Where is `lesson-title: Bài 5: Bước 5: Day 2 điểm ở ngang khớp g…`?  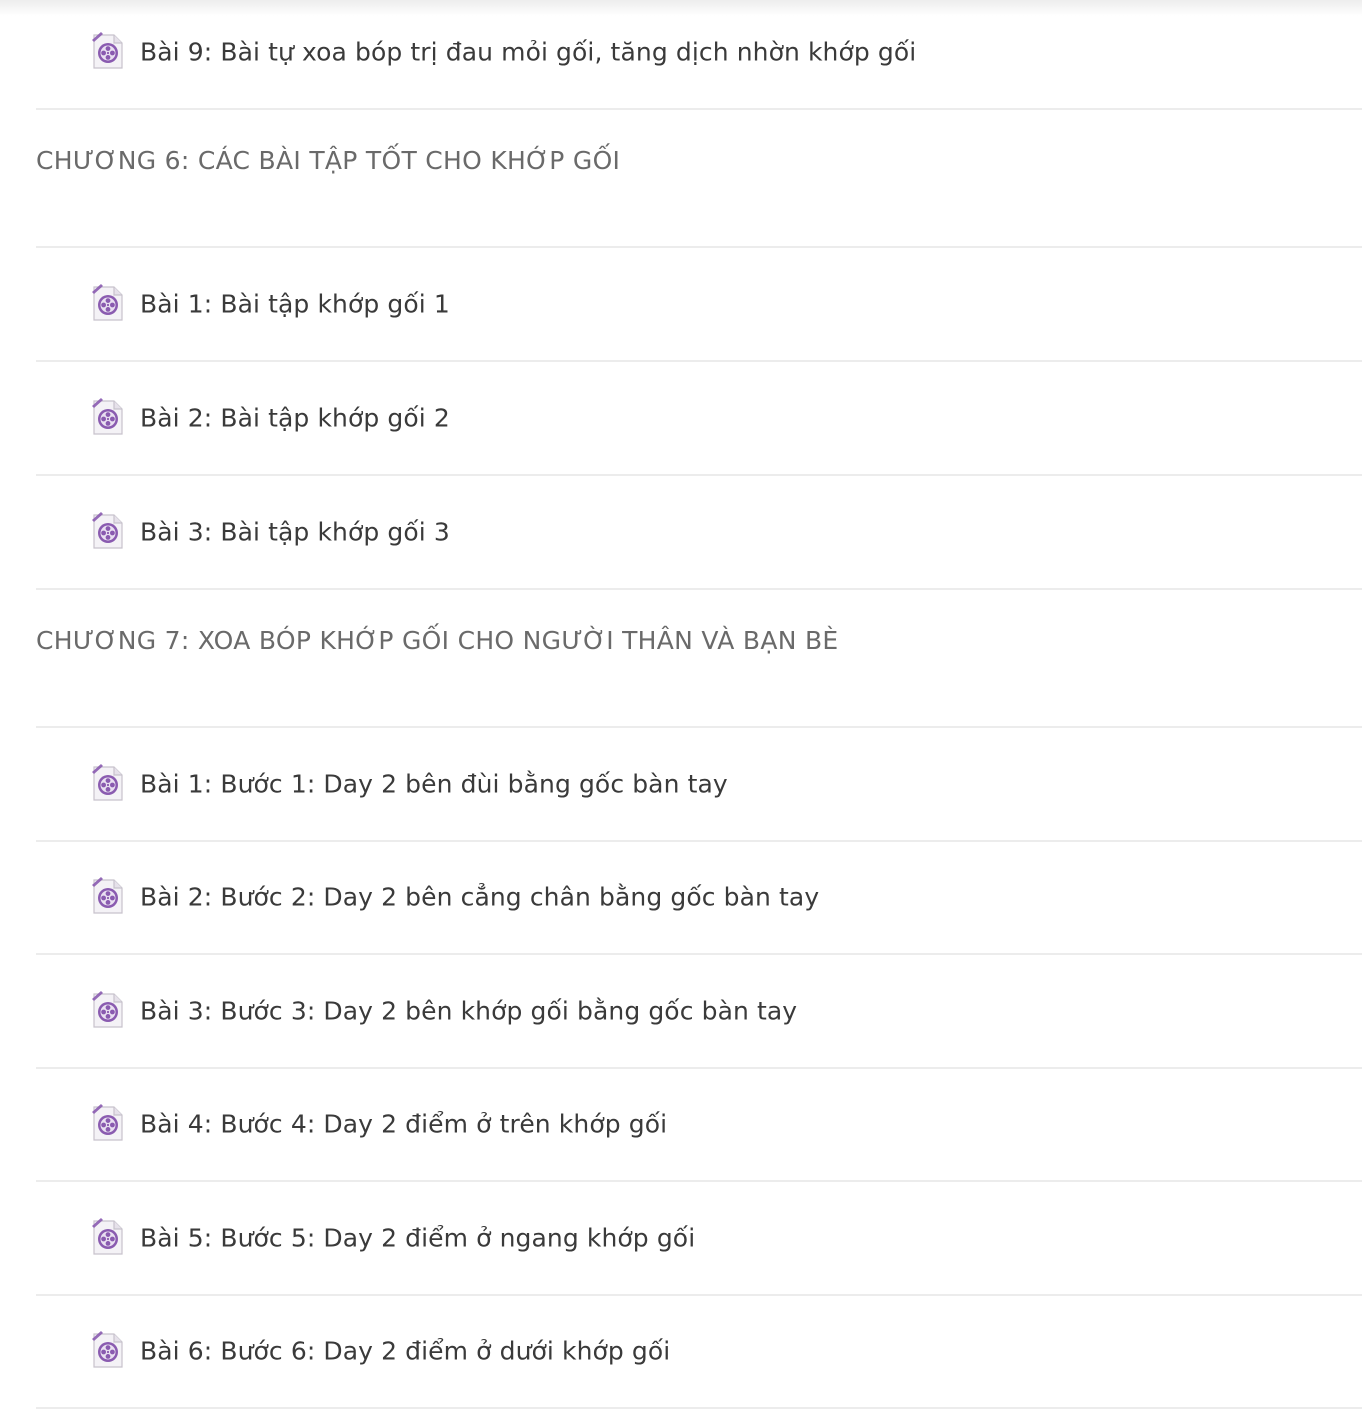 lesson-title: Bài 5: Bước 5: Day 2 điểm ở ngang khớp g… is located at coordinates (418, 1238).